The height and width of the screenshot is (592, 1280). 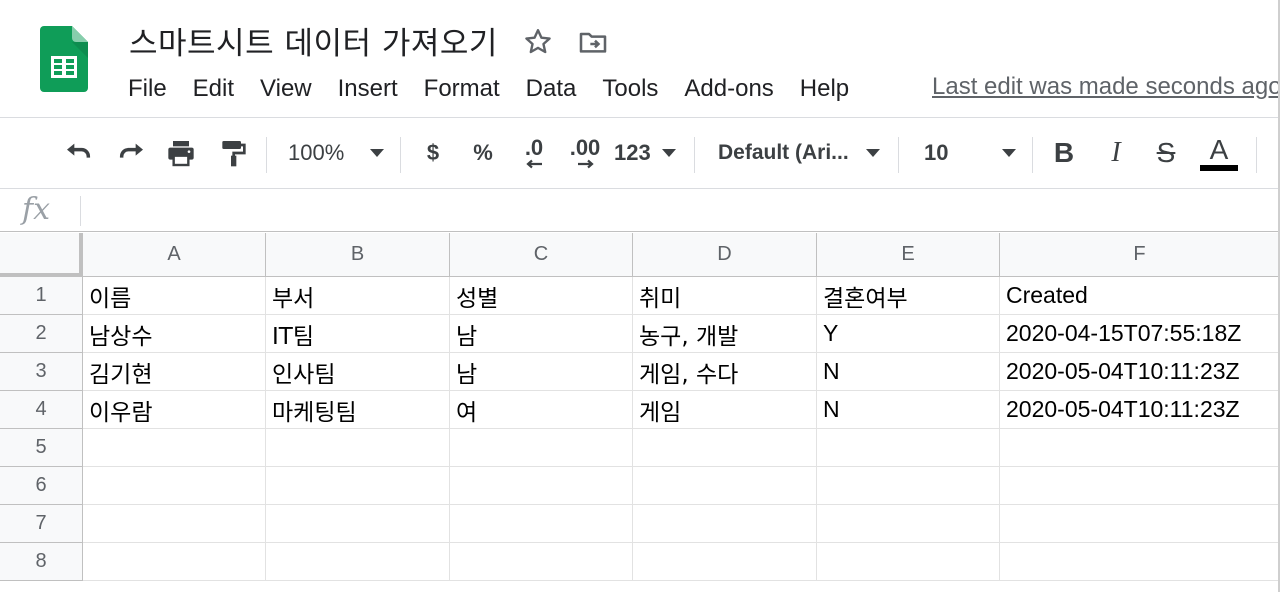 What do you see at coordinates (632, 152) in the screenshot?
I see `more-formats-label: 123` at bounding box center [632, 152].